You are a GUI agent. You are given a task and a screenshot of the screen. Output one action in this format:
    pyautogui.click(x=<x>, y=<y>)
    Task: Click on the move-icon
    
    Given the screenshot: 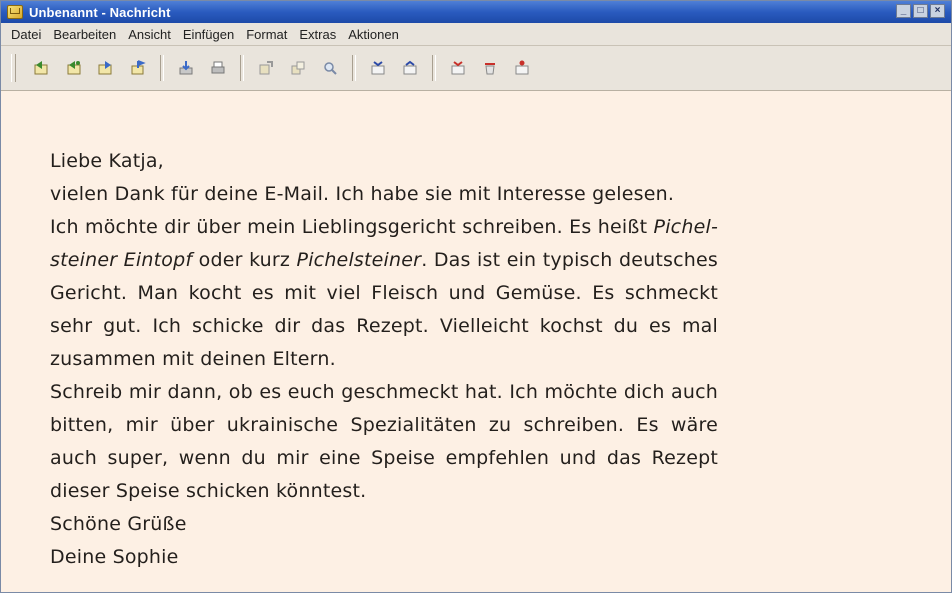 What is the action you would take?
    pyautogui.click(x=266, y=68)
    